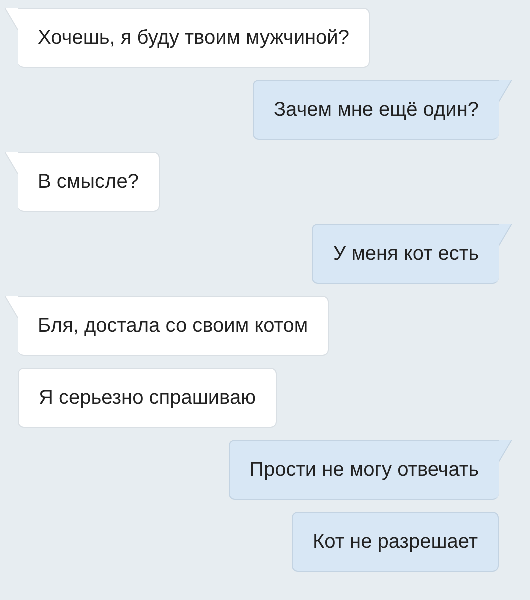 This screenshot has height=600, width=530. What do you see at coordinates (406, 254) in the screenshot?
I see `message-text: У меня кот есть` at bounding box center [406, 254].